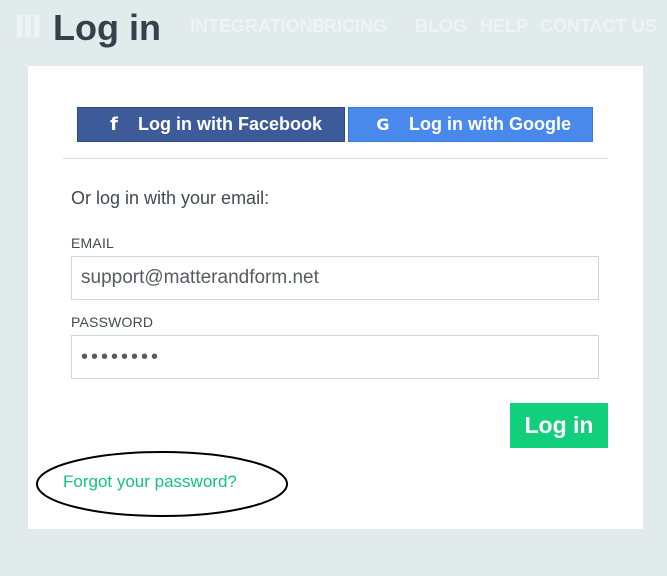  What do you see at coordinates (170, 198) in the screenshot?
I see `email-login-prompt: Or log in with your email:` at bounding box center [170, 198].